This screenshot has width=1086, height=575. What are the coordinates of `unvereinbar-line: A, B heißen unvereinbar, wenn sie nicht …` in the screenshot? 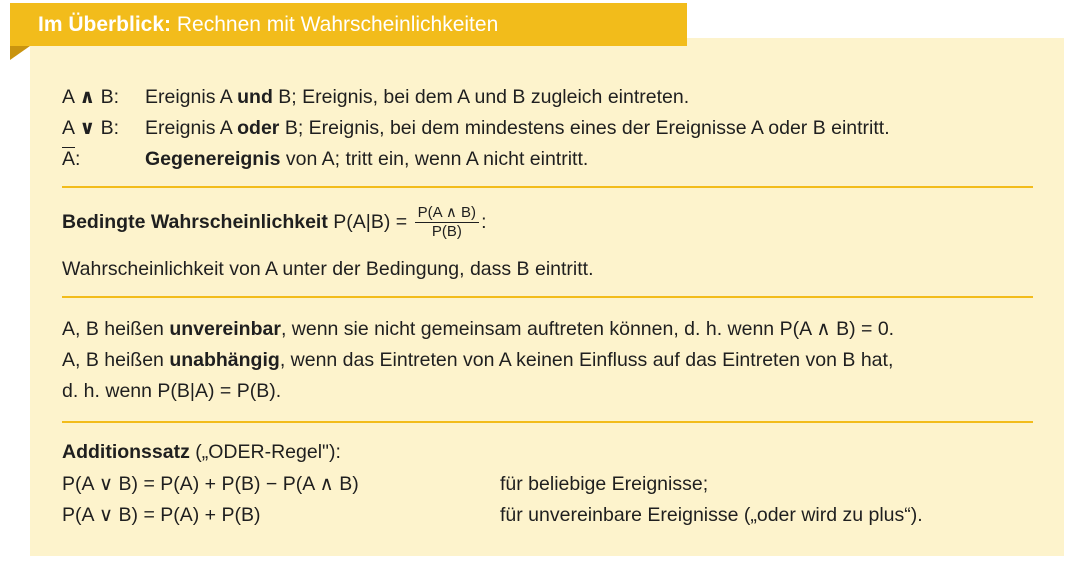 It's located at (478, 329).